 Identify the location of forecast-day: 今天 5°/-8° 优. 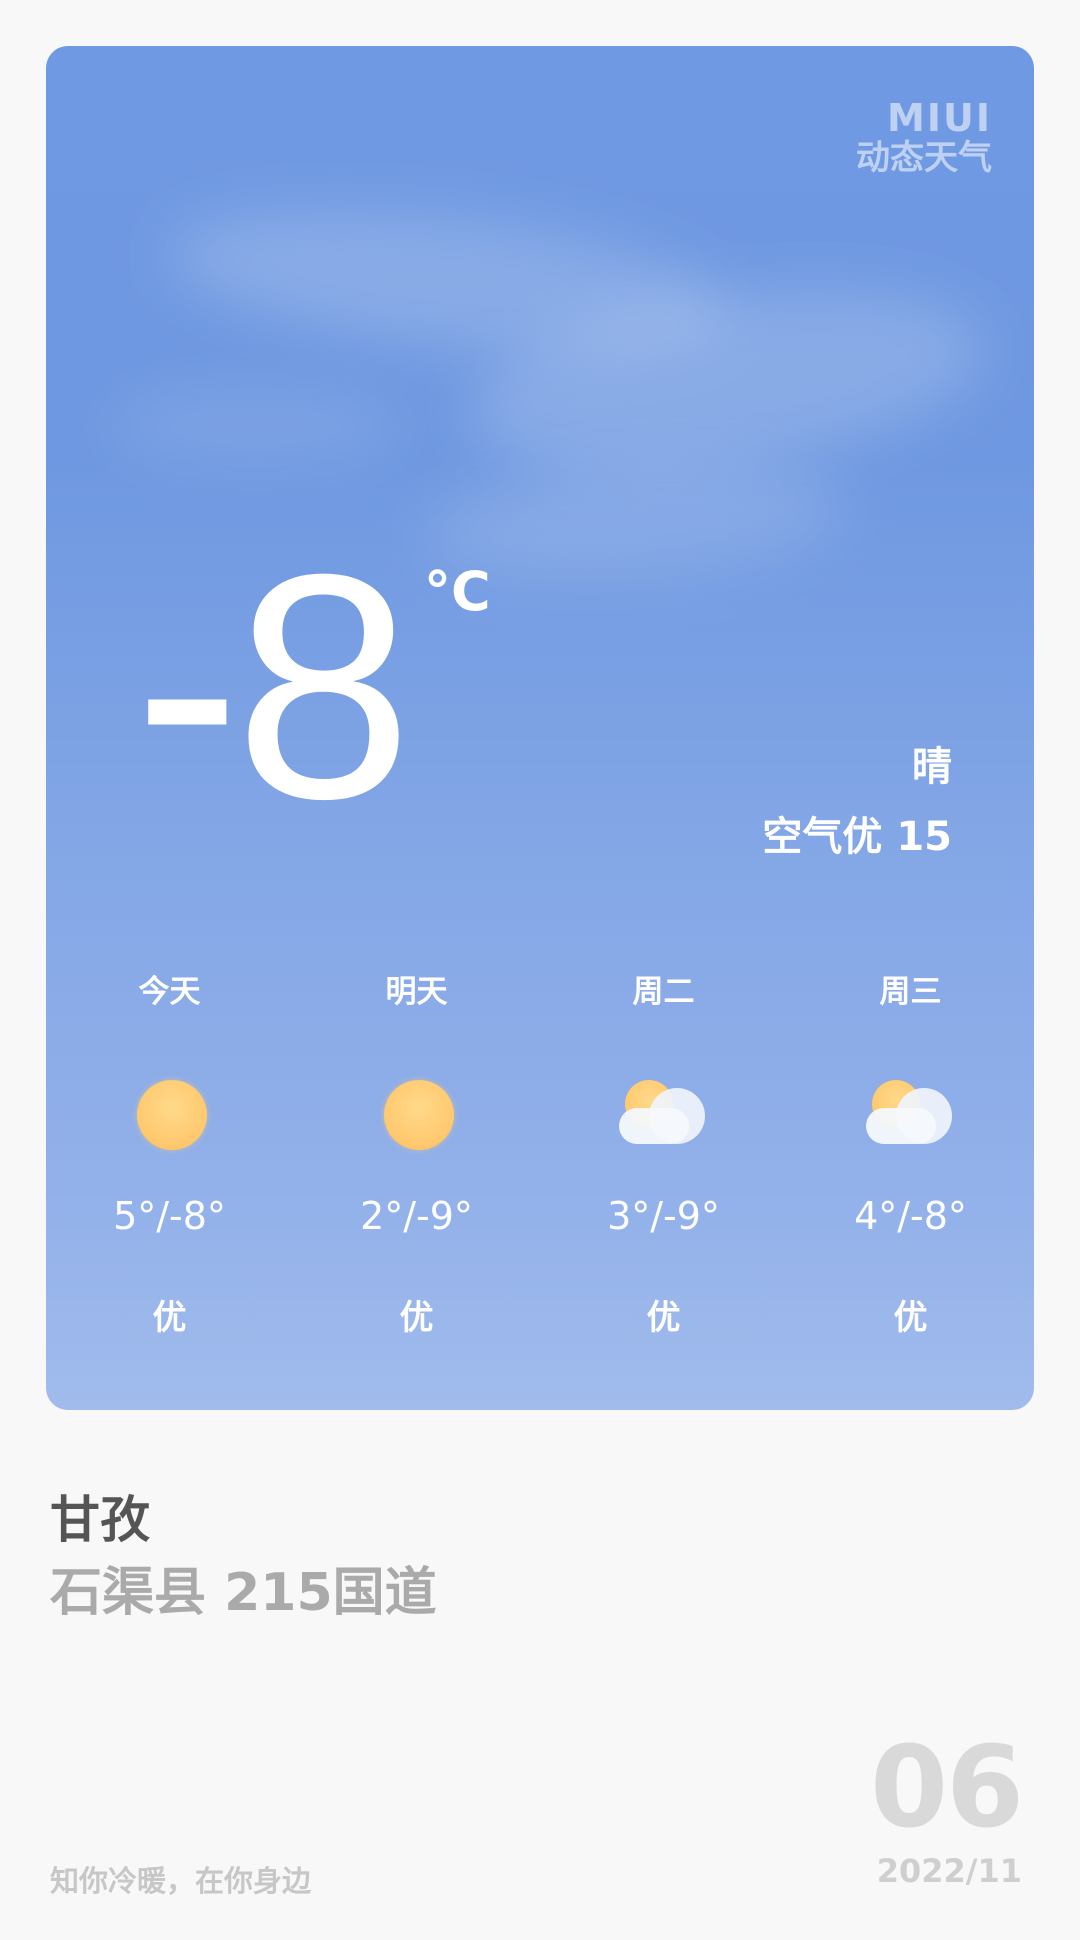
(169, 1152).